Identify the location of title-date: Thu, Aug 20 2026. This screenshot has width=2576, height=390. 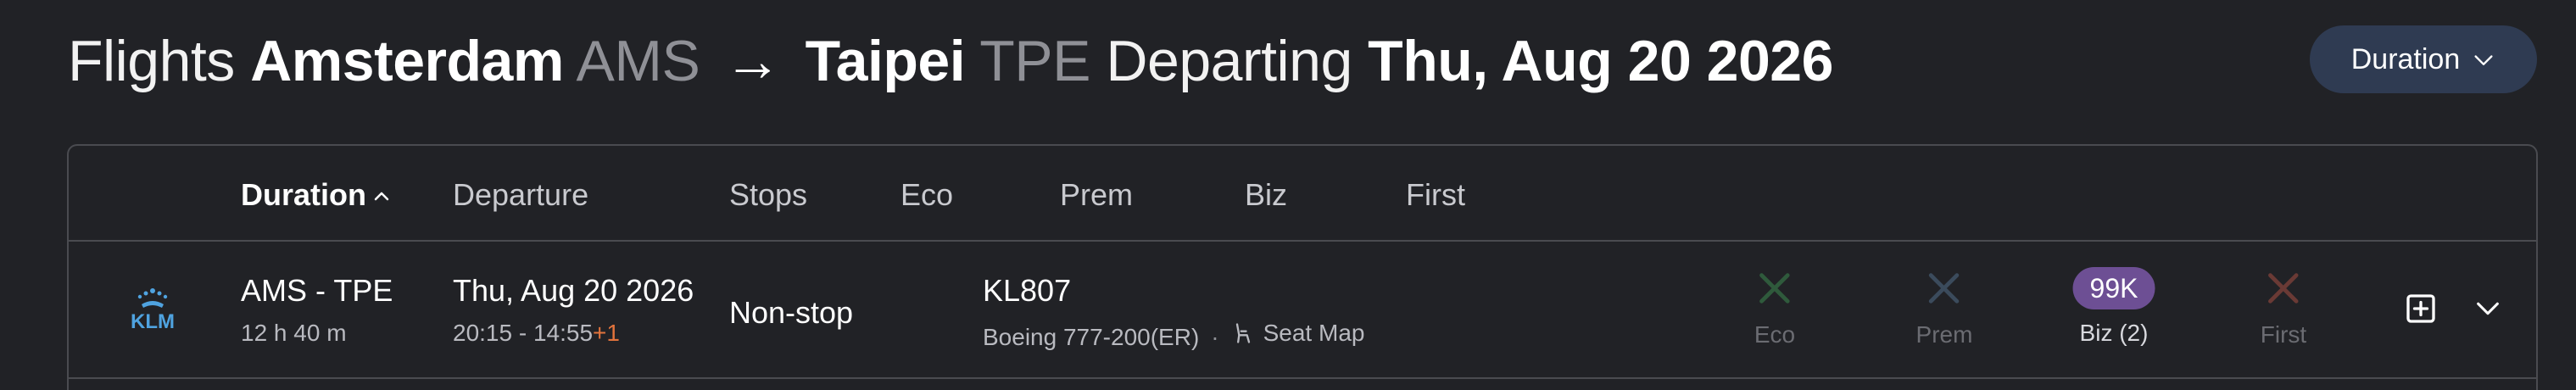
(1600, 61).